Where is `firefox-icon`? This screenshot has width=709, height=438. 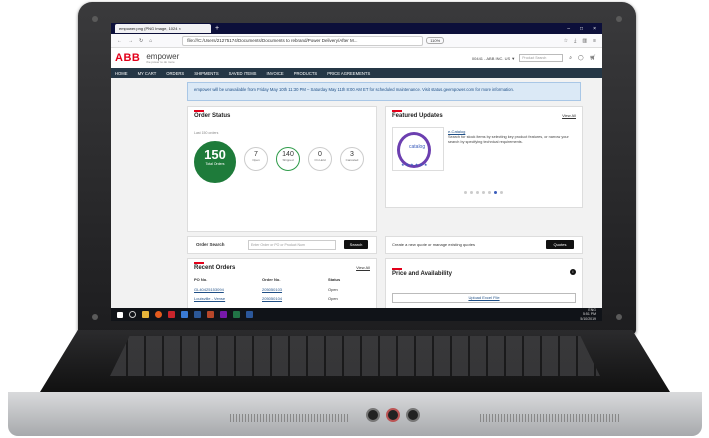
firefox-icon is located at coordinates (158, 314).